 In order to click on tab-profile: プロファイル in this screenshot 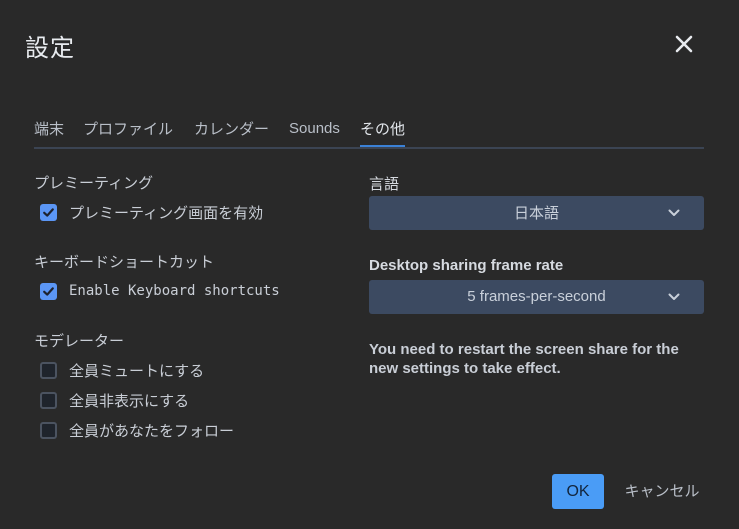, I will do `click(128, 131)`.